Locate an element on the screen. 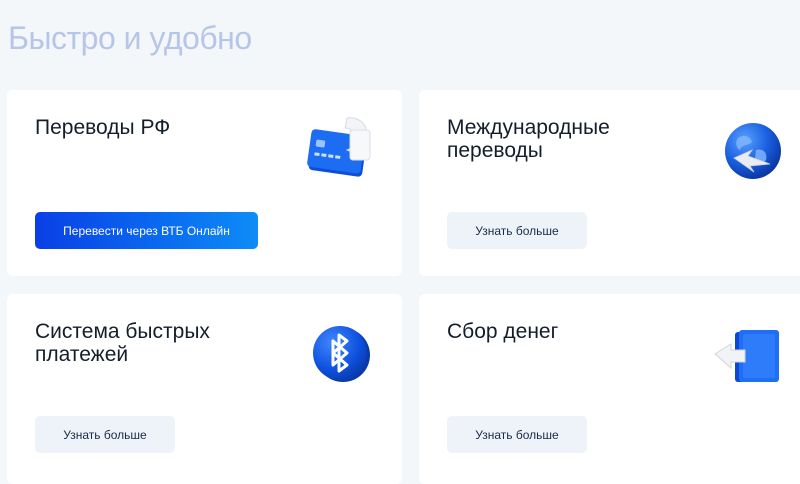  card-title: Международные переводы is located at coordinates (528, 139).